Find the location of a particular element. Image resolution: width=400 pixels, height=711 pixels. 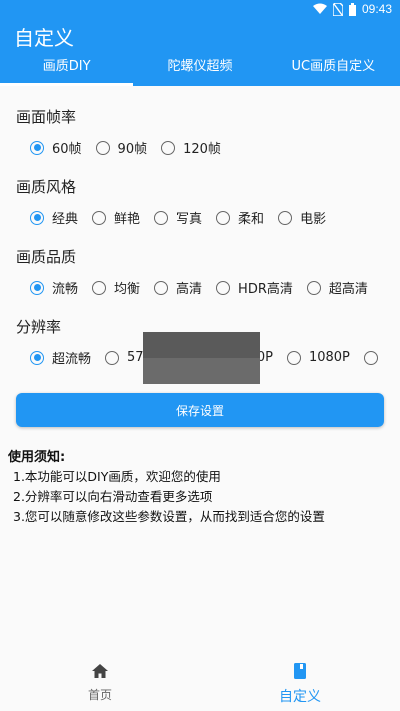

radio-option: 超流畅 is located at coordinates (60, 357).